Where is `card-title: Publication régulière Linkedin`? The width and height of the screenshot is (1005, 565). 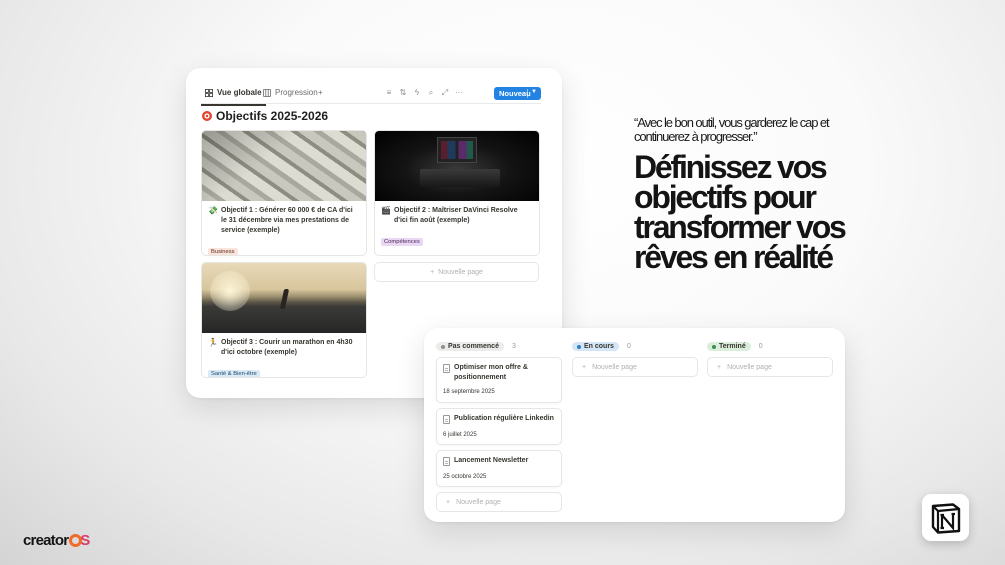 card-title: Publication régulière Linkedin is located at coordinates (504, 418).